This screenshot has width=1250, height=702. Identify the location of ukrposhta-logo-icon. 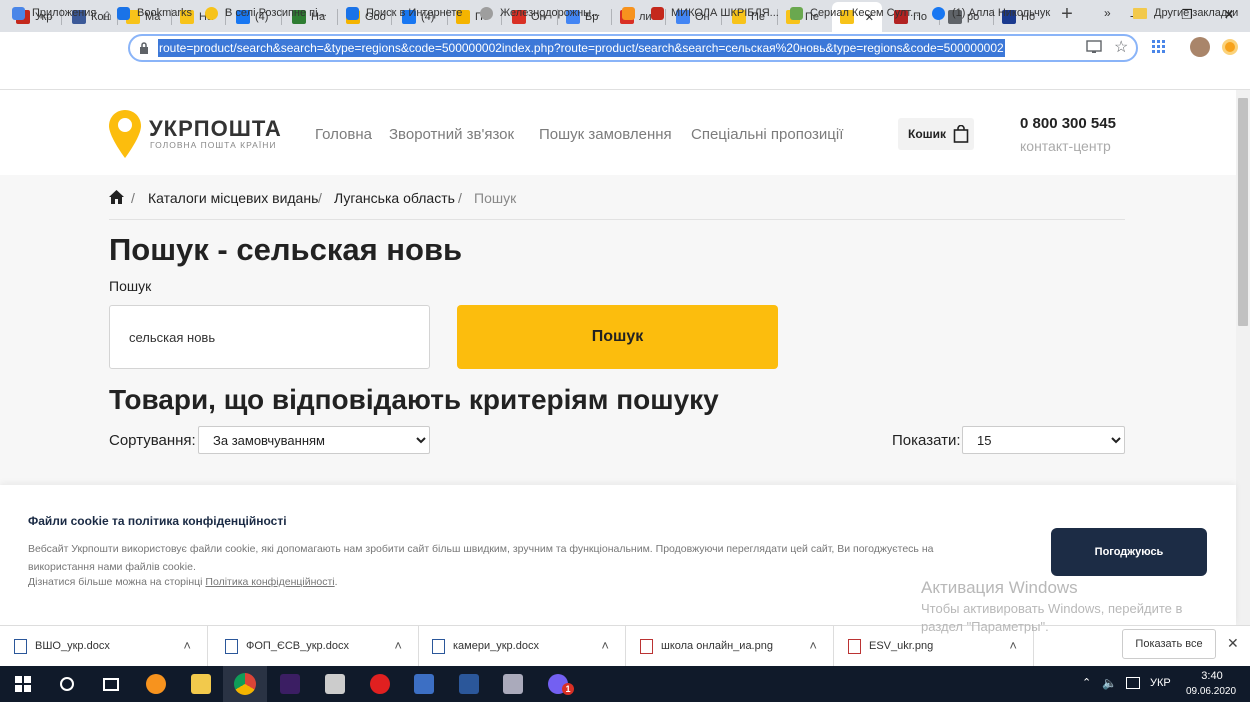
(125, 134).